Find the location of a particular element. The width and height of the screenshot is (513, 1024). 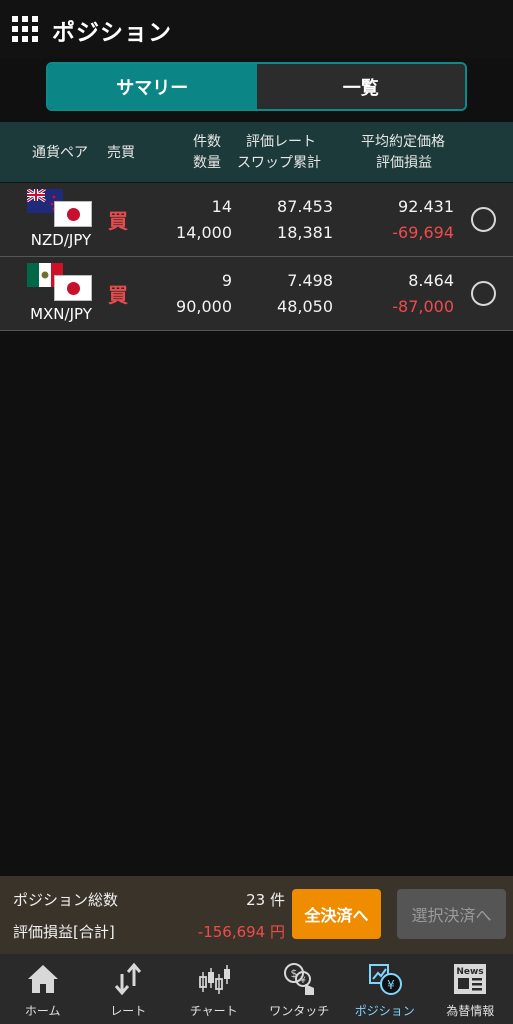

col-pair: 通貨ペア is located at coordinates (60, 153).